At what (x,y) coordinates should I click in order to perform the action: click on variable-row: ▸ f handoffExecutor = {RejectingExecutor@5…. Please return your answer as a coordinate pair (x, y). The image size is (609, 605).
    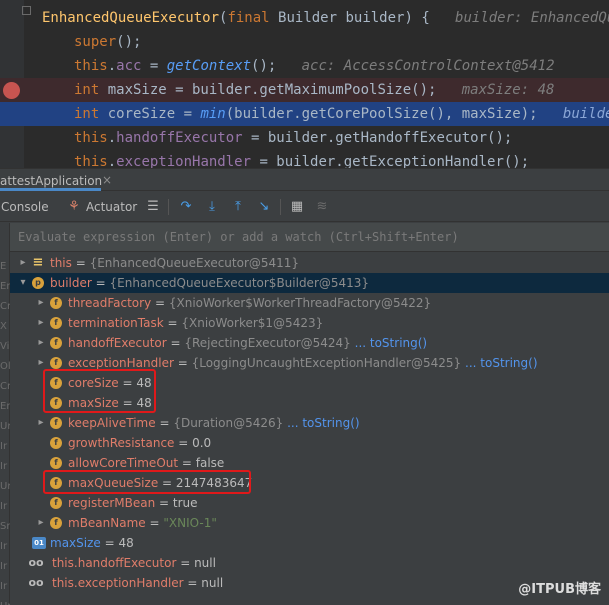
    Looking at the image, I should click on (309, 343).